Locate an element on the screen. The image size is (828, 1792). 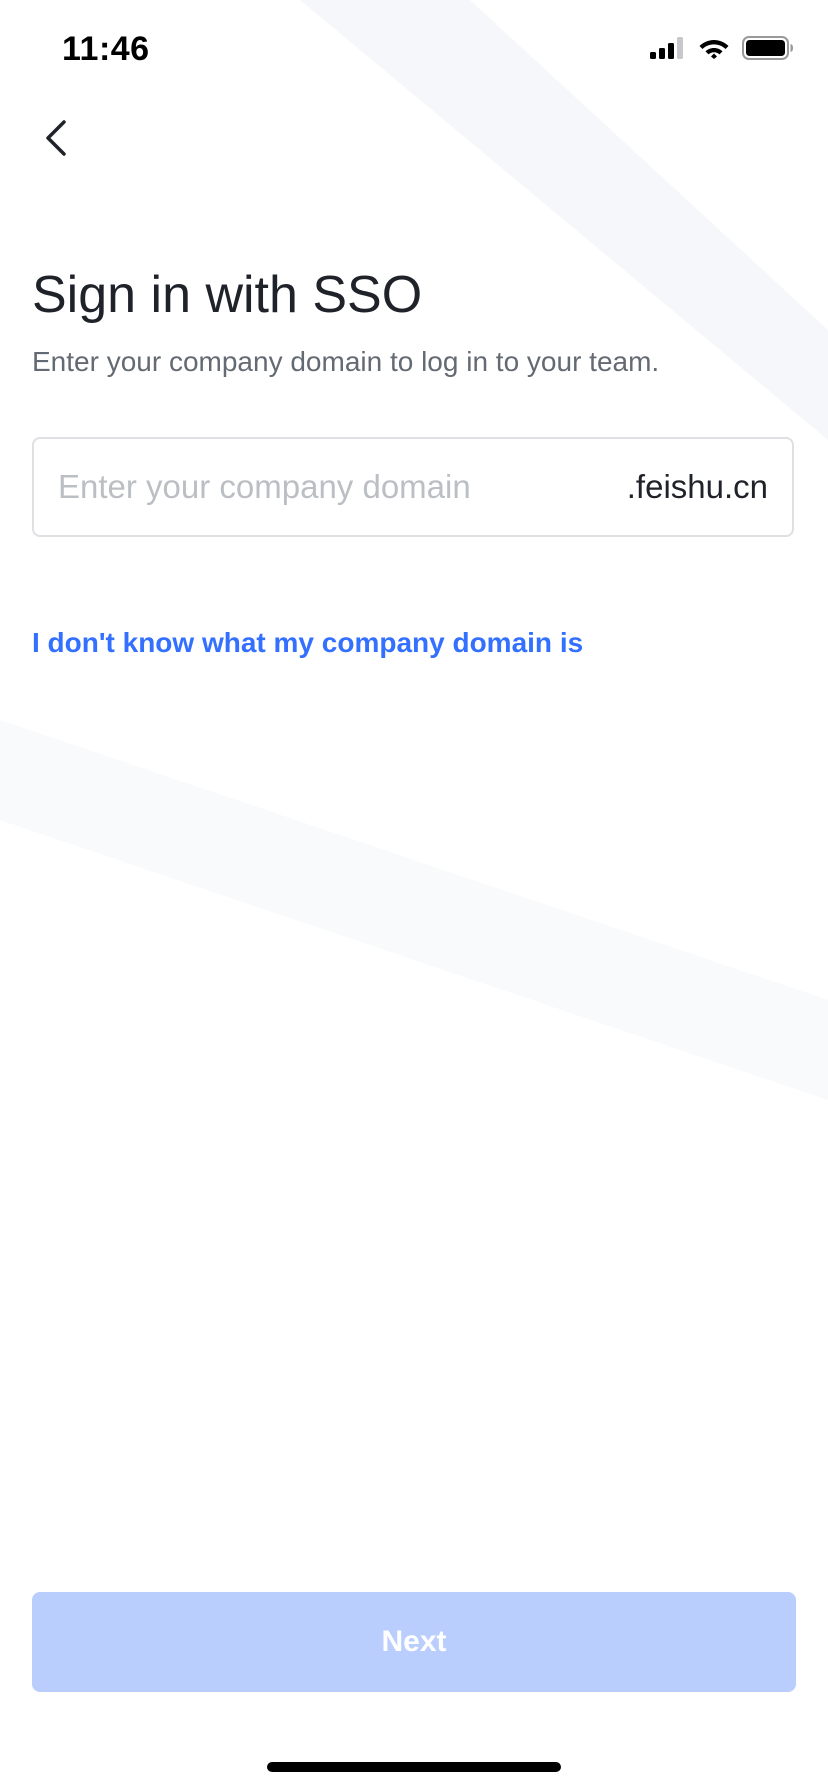
domain-suffix: .feishu.cn is located at coordinates (697, 486).